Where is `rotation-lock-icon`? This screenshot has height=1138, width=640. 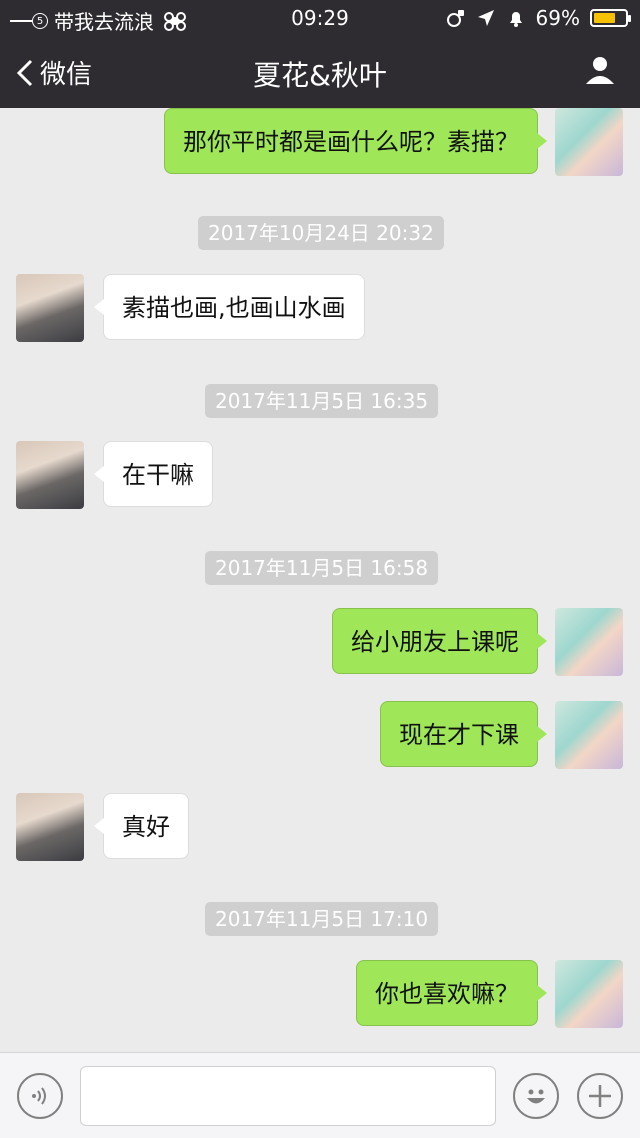 rotation-lock-icon is located at coordinates (455, 18).